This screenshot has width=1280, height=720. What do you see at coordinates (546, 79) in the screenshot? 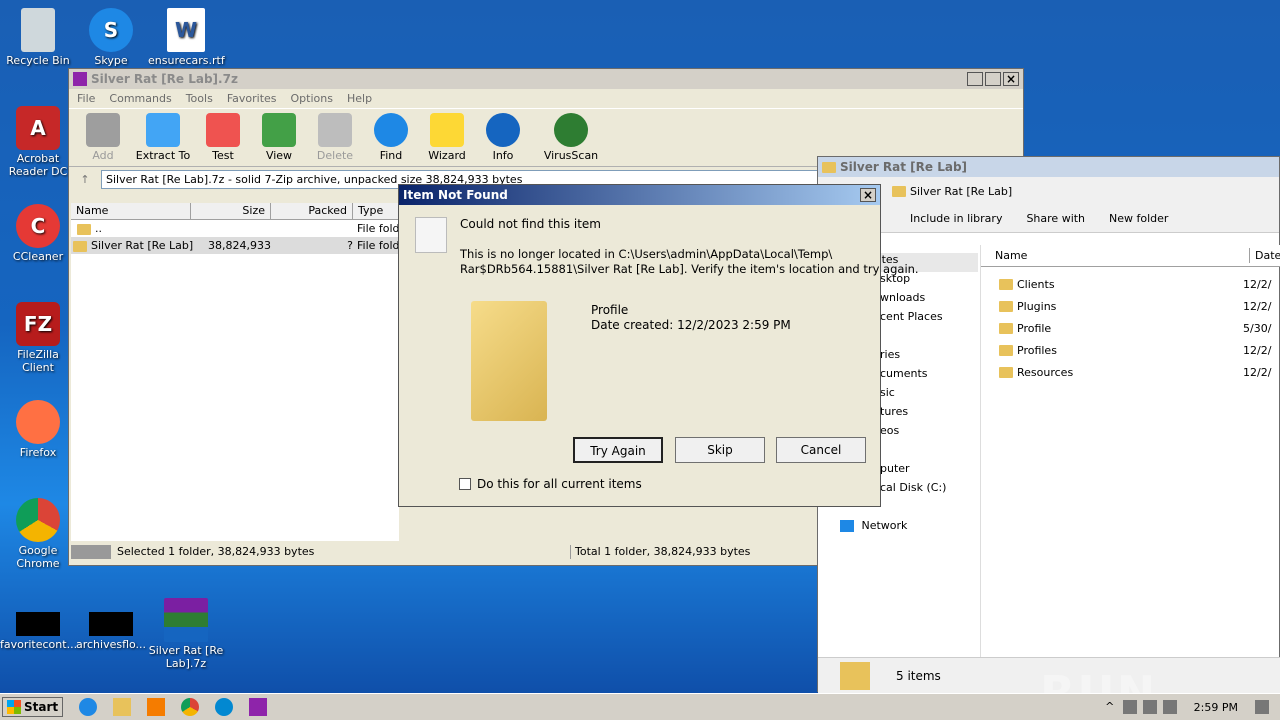
I see `zip-titlebar: Silver Rat [Re Lab].7z ×` at bounding box center [546, 79].